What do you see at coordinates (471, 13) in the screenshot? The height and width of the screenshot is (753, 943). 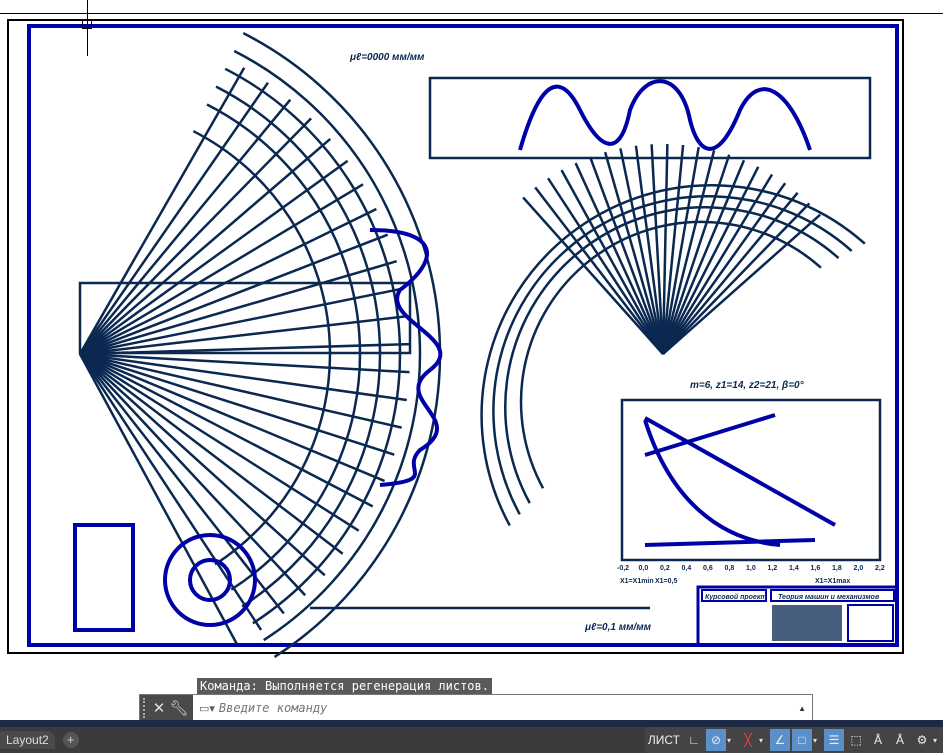 I see `crosshair-horizontal` at bounding box center [471, 13].